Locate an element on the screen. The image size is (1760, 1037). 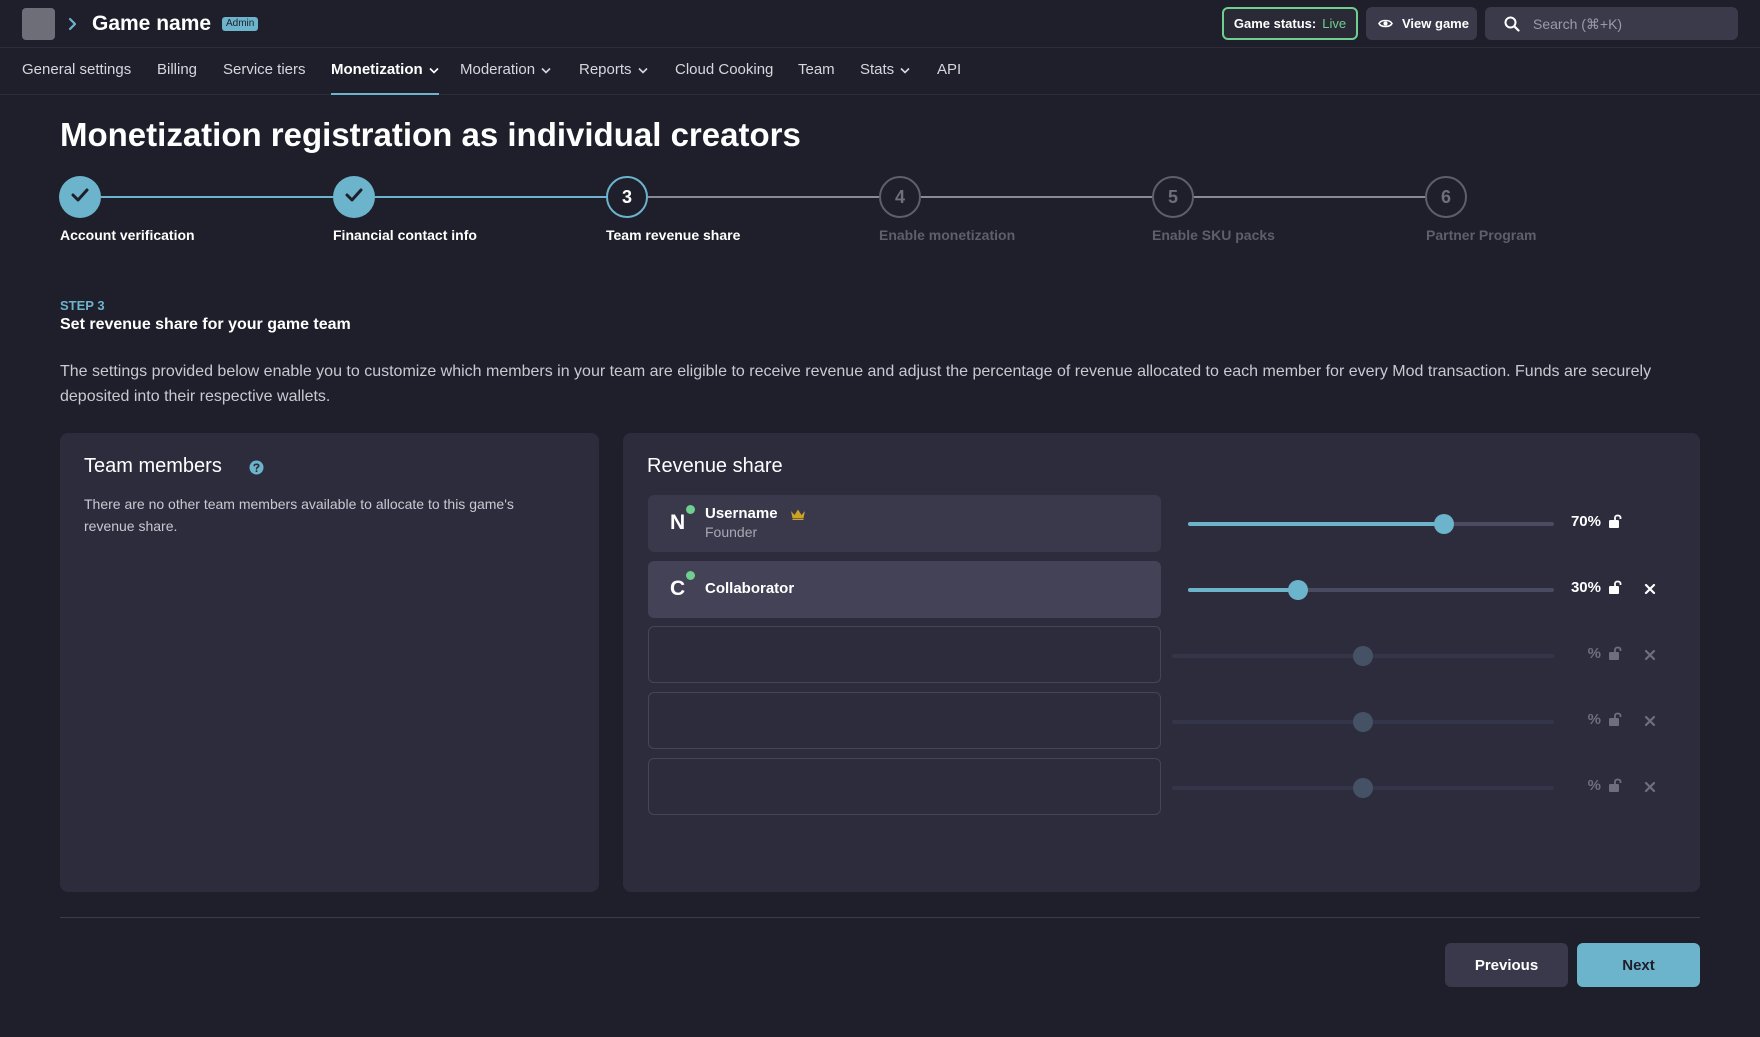
game-thumbnail is located at coordinates (38, 24).